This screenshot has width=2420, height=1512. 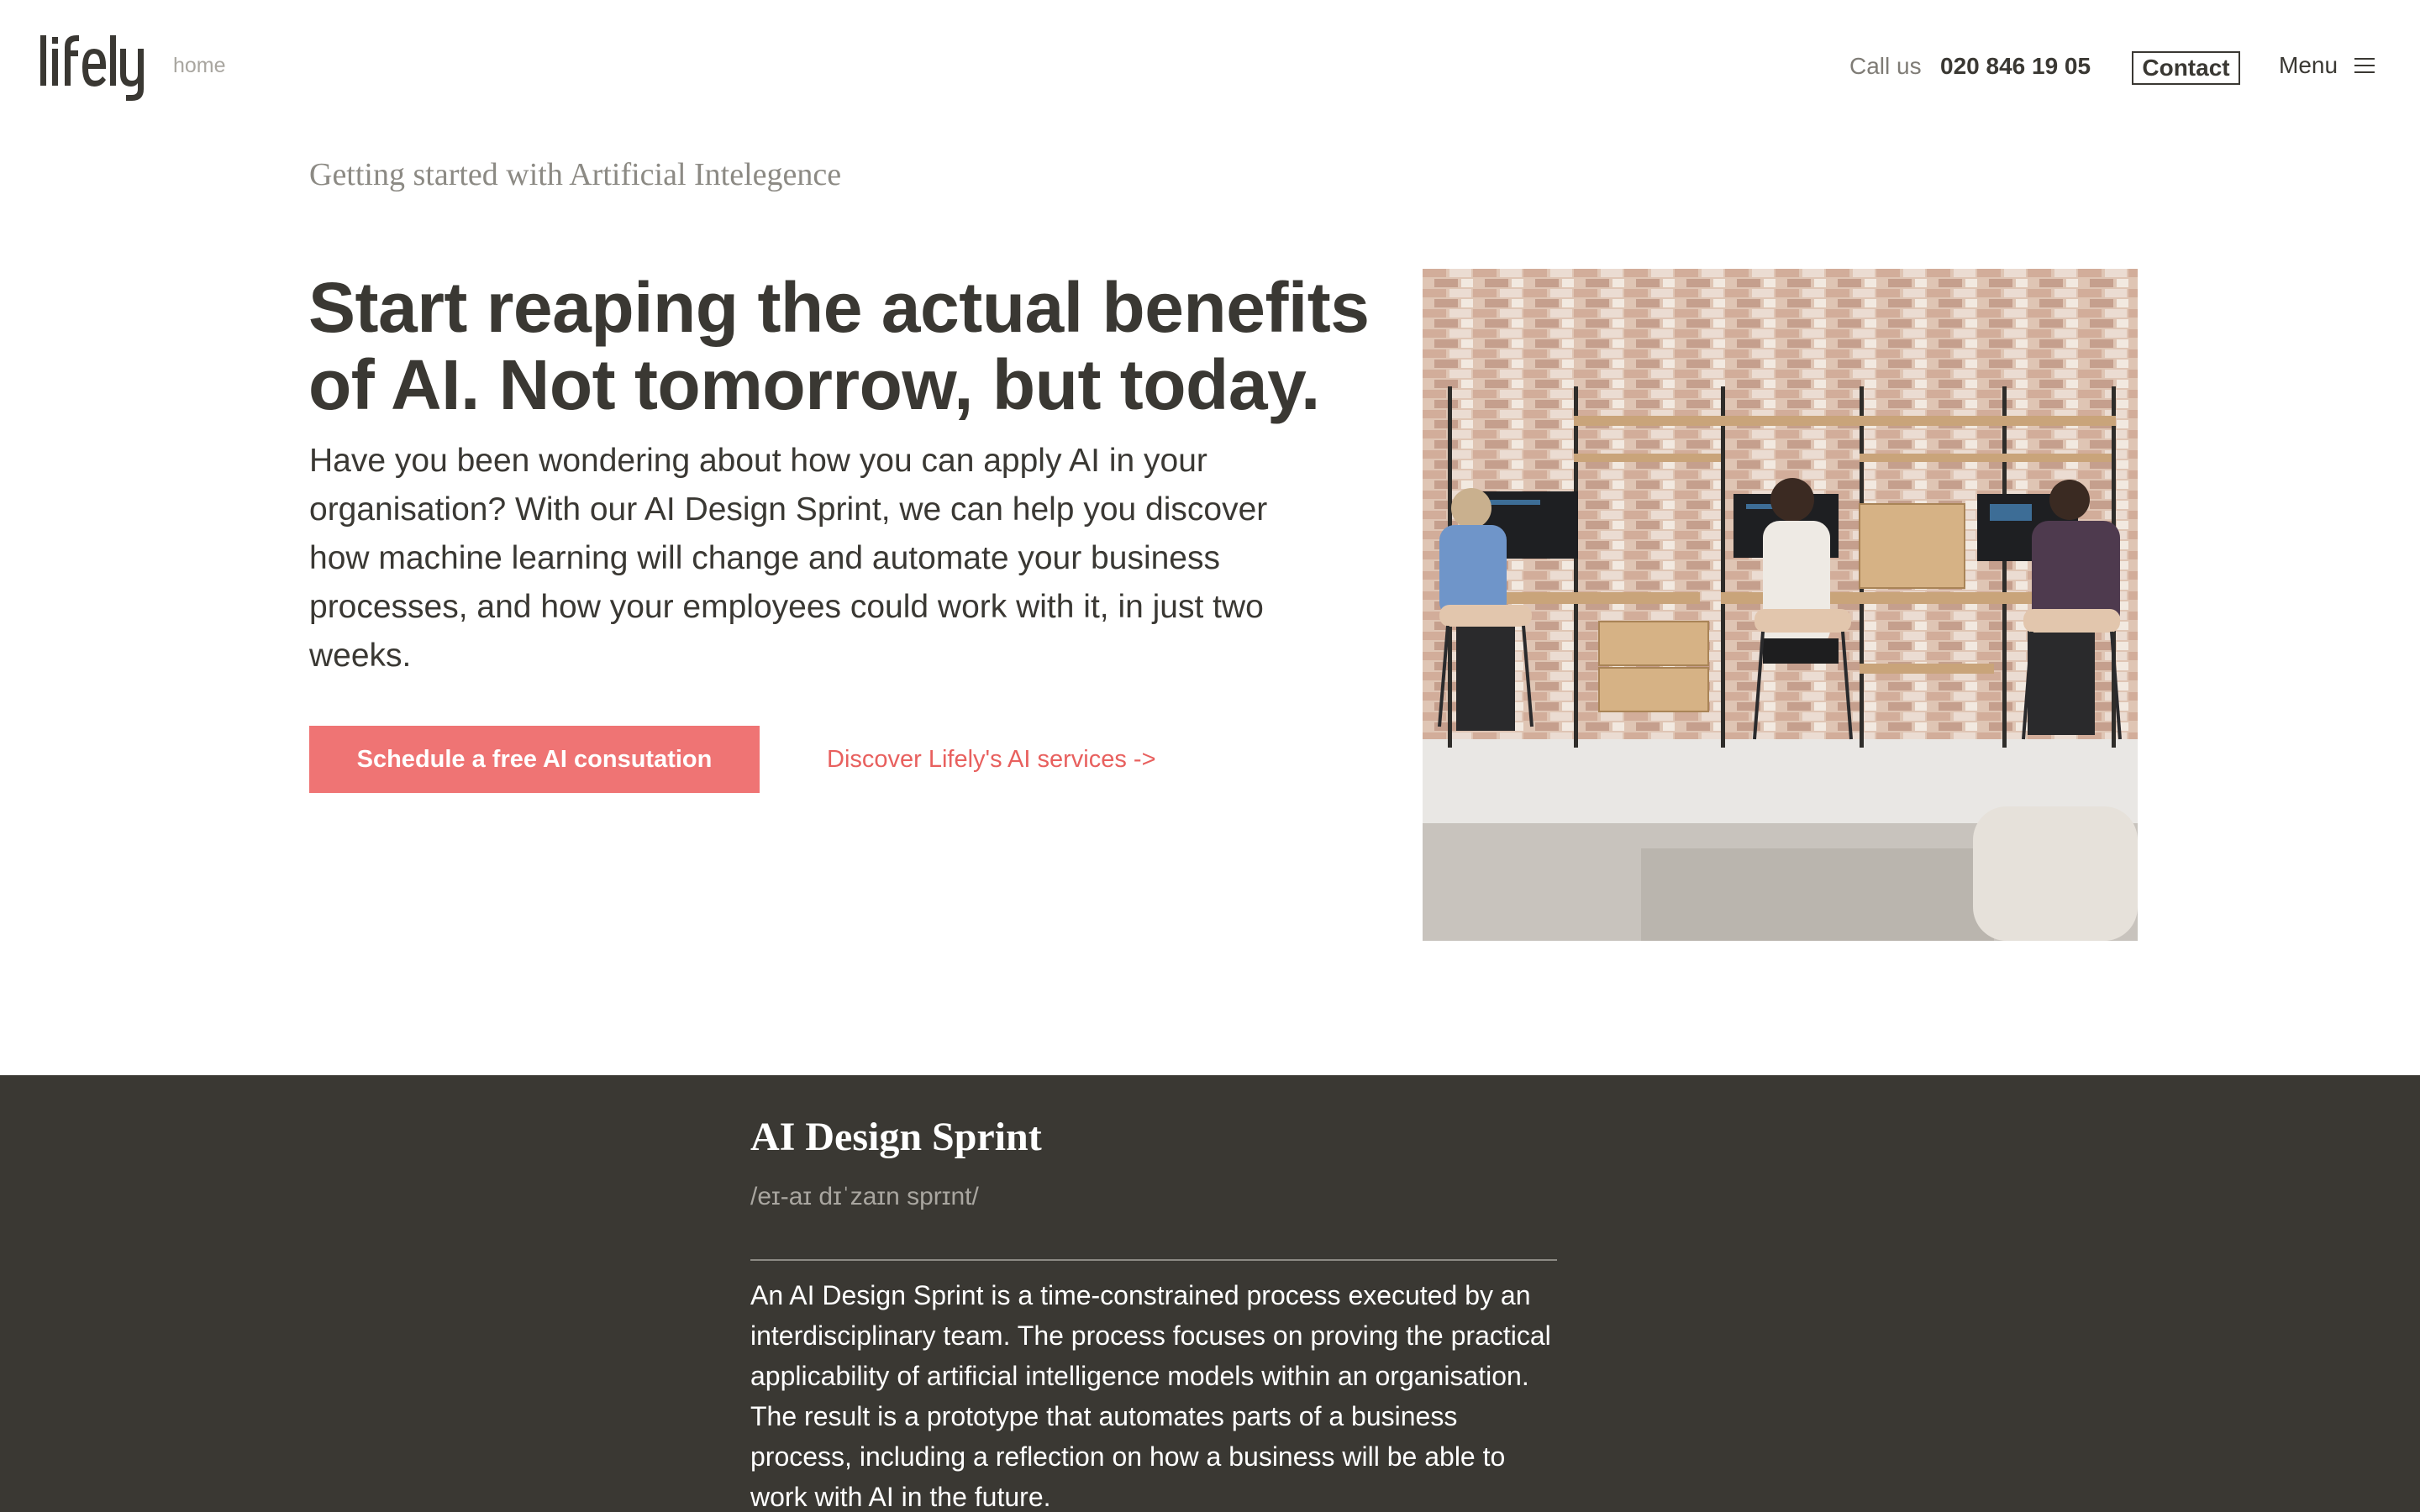 I want to click on office-photo, so click(x=1781, y=605).